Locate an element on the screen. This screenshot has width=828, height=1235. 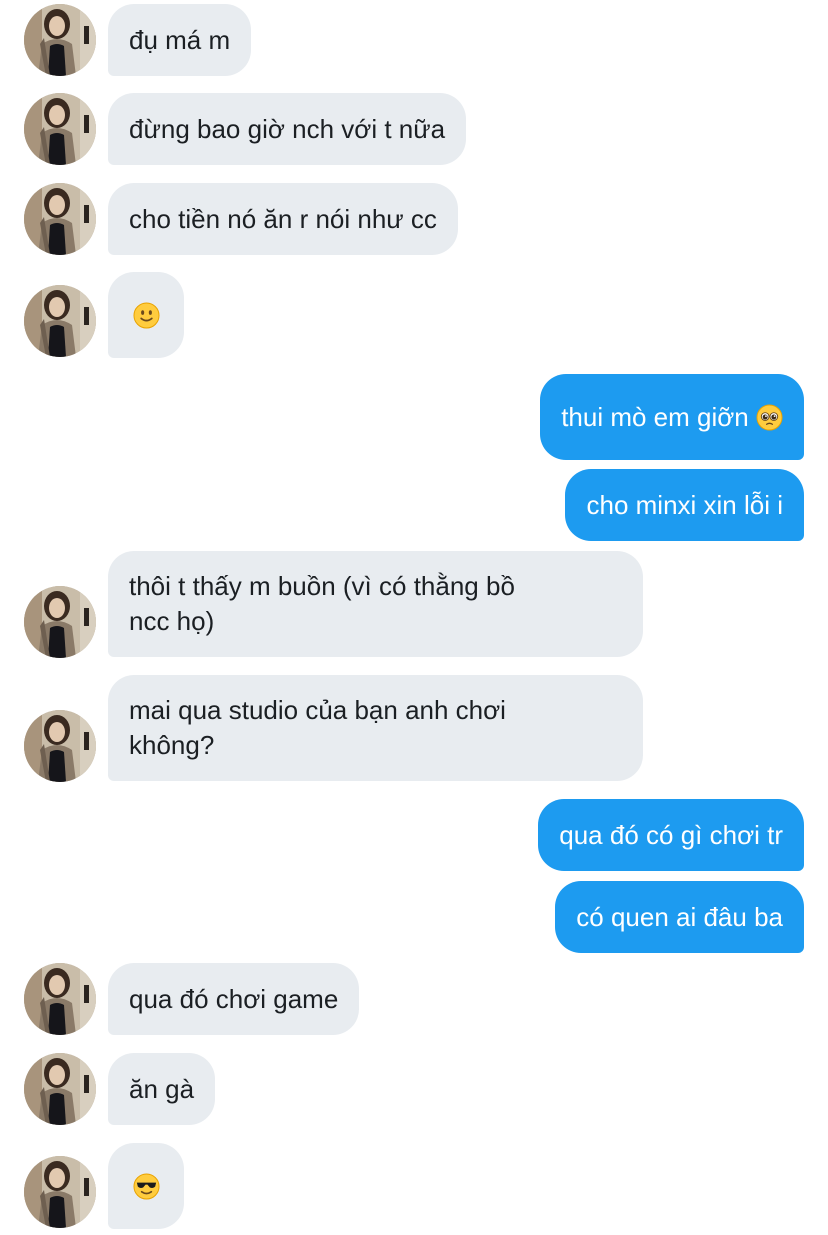
slightly-smiling-face-icon is located at coordinates (146, 315).